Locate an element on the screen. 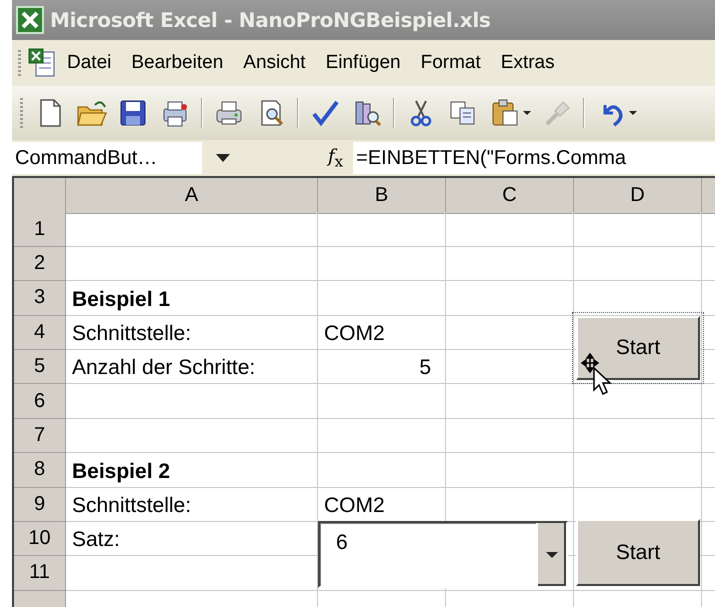 Image resolution: width=715 pixels, height=607 pixels. dropdown-button is located at coordinates (551, 554).